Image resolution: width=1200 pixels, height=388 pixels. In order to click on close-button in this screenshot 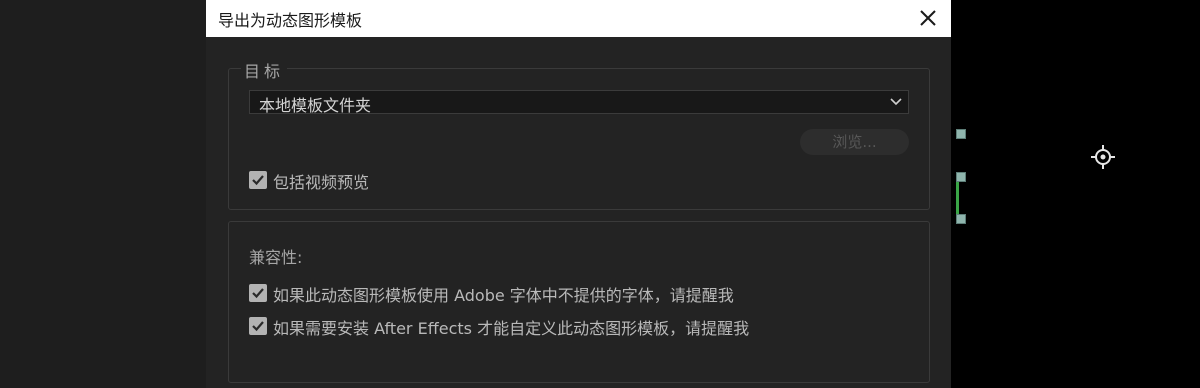, I will do `click(928, 18)`.